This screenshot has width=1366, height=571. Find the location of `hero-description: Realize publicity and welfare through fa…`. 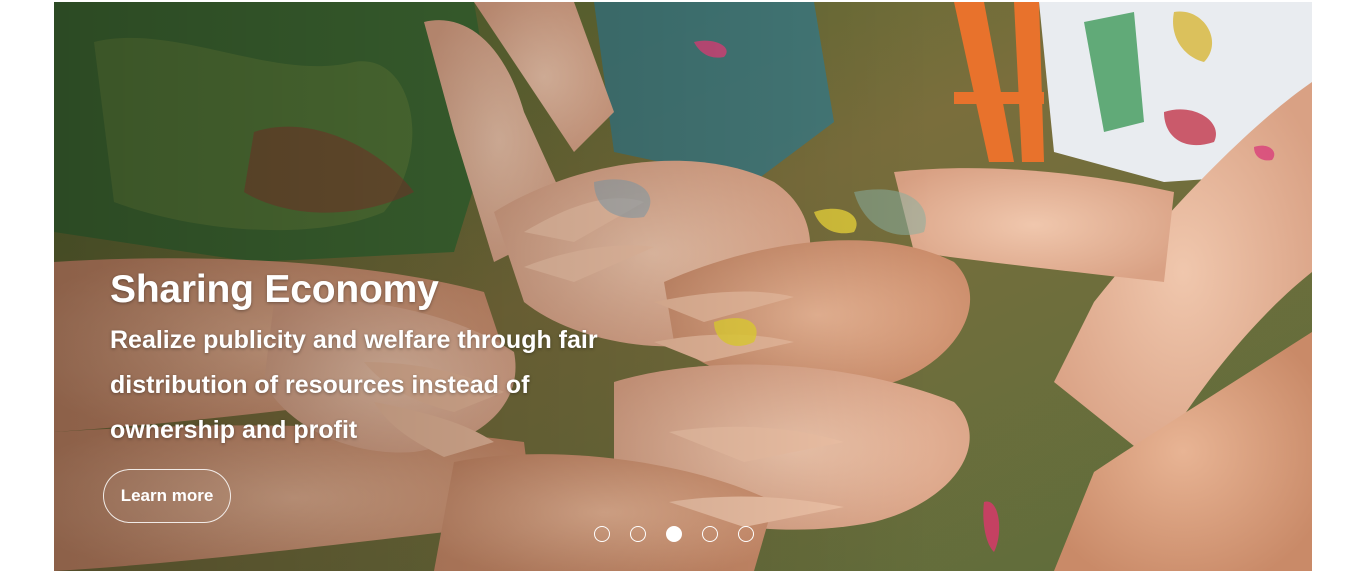

hero-description: Realize publicity and welfare through fa… is located at coordinates (354, 385).